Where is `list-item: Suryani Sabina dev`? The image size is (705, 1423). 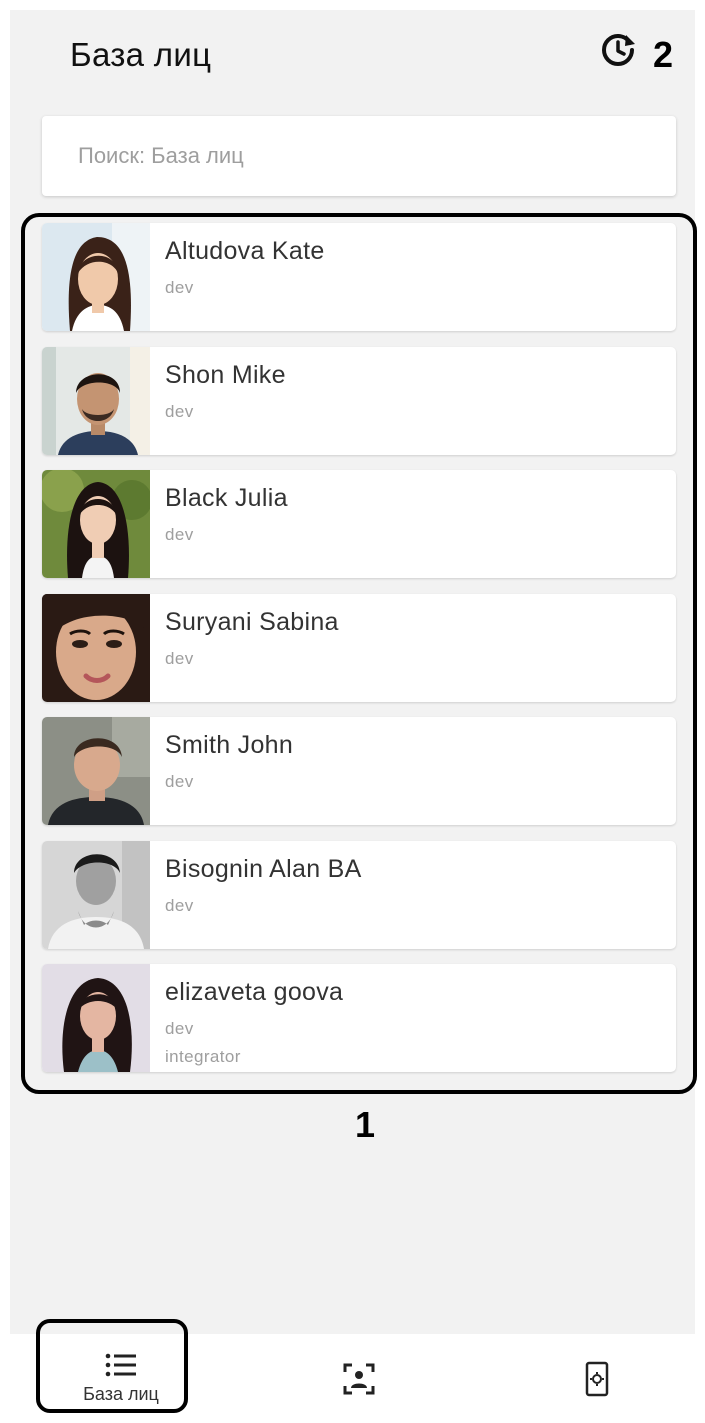 list-item: Suryani Sabina dev is located at coordinates (359, 647).